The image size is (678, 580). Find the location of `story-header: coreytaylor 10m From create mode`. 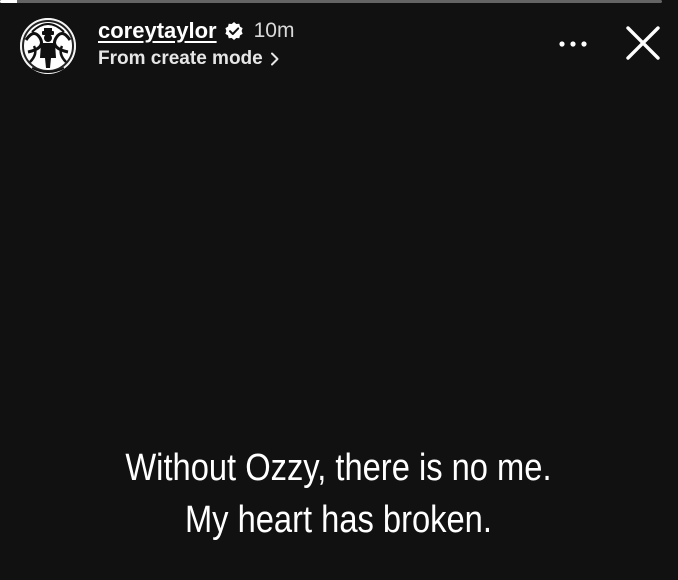

story-header: coreytaylor 10m From create mode is located at coordinates (196, 43).